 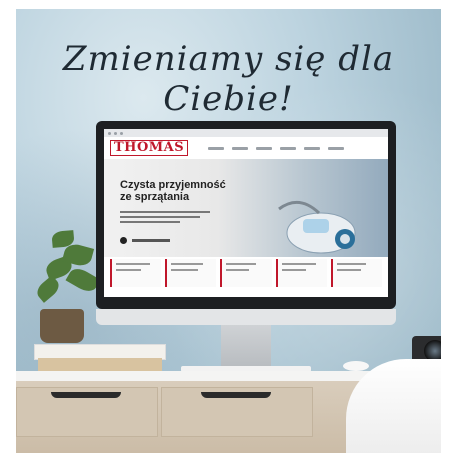 What do you see at coordinates (151, 240) in the screenshot?
I see `cta-link` at bounding box center [151, 240].